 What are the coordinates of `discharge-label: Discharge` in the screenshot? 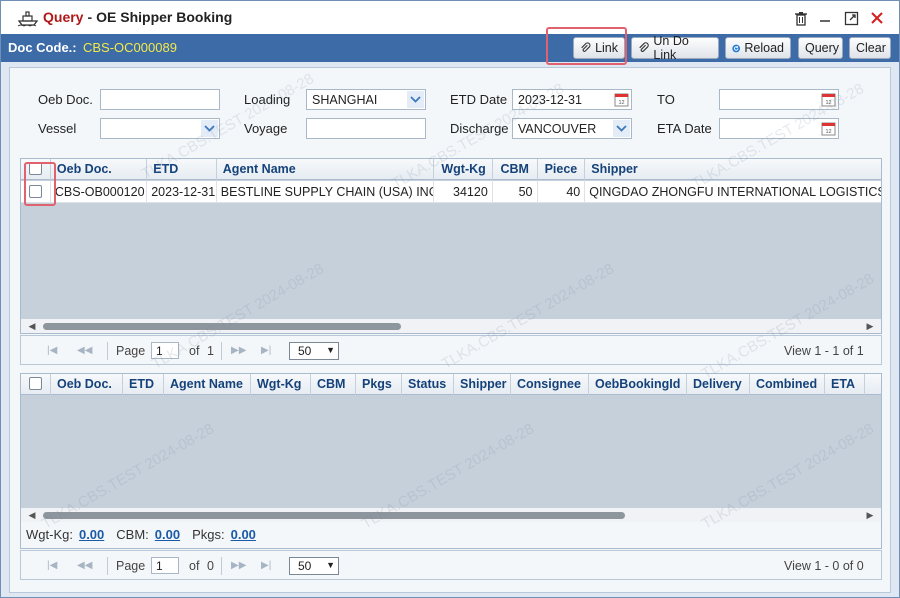 It's located at (479, 128).